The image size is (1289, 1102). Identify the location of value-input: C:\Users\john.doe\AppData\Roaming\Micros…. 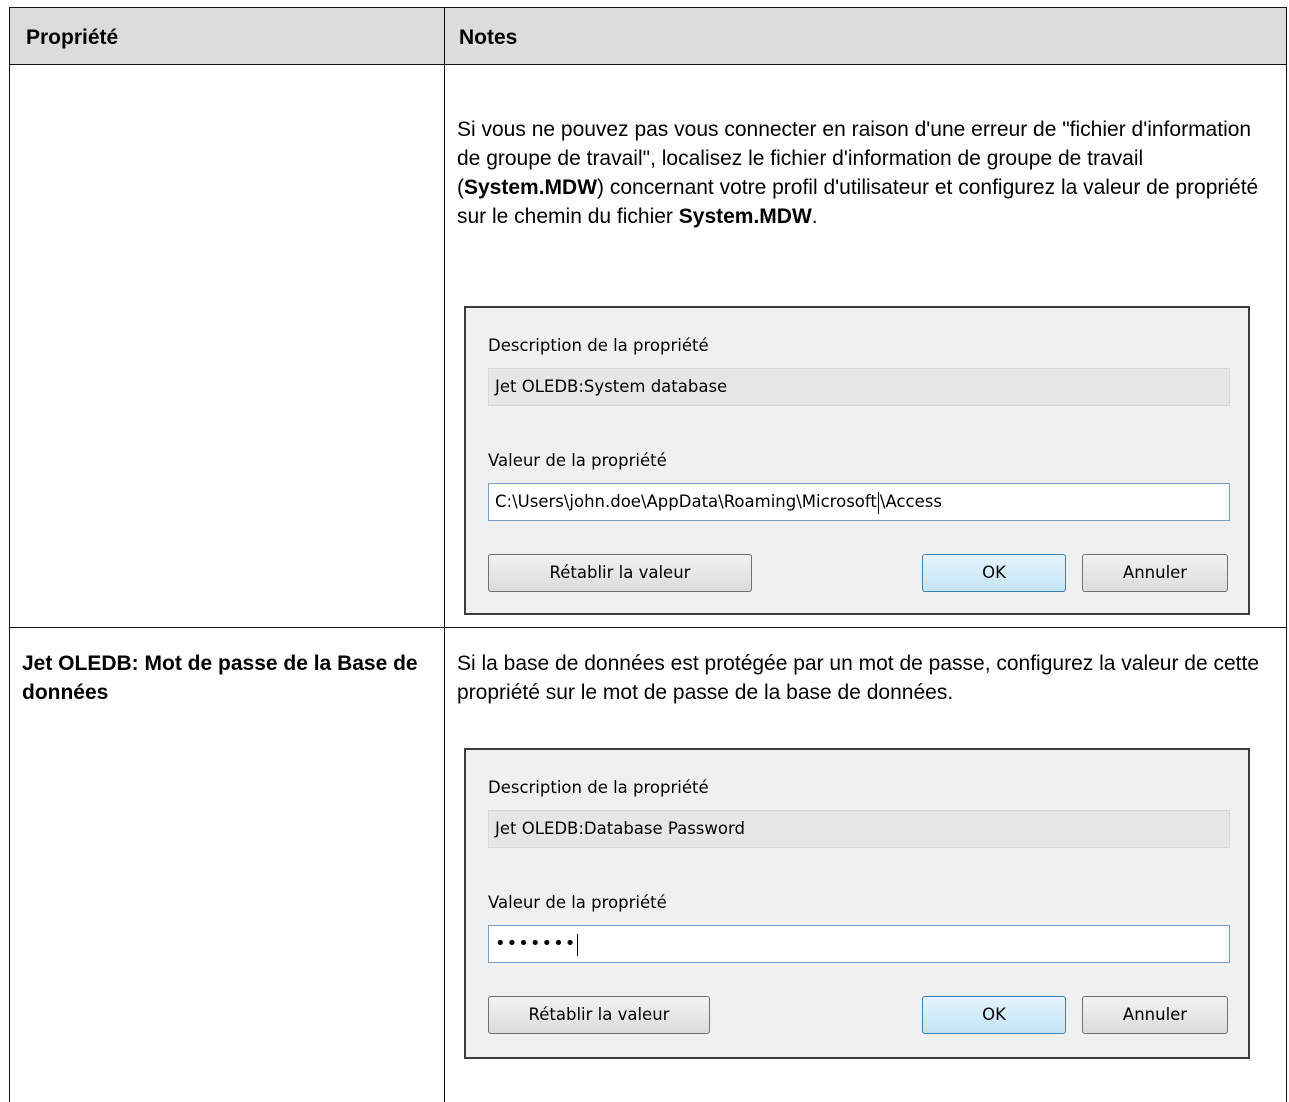
(859, 502).